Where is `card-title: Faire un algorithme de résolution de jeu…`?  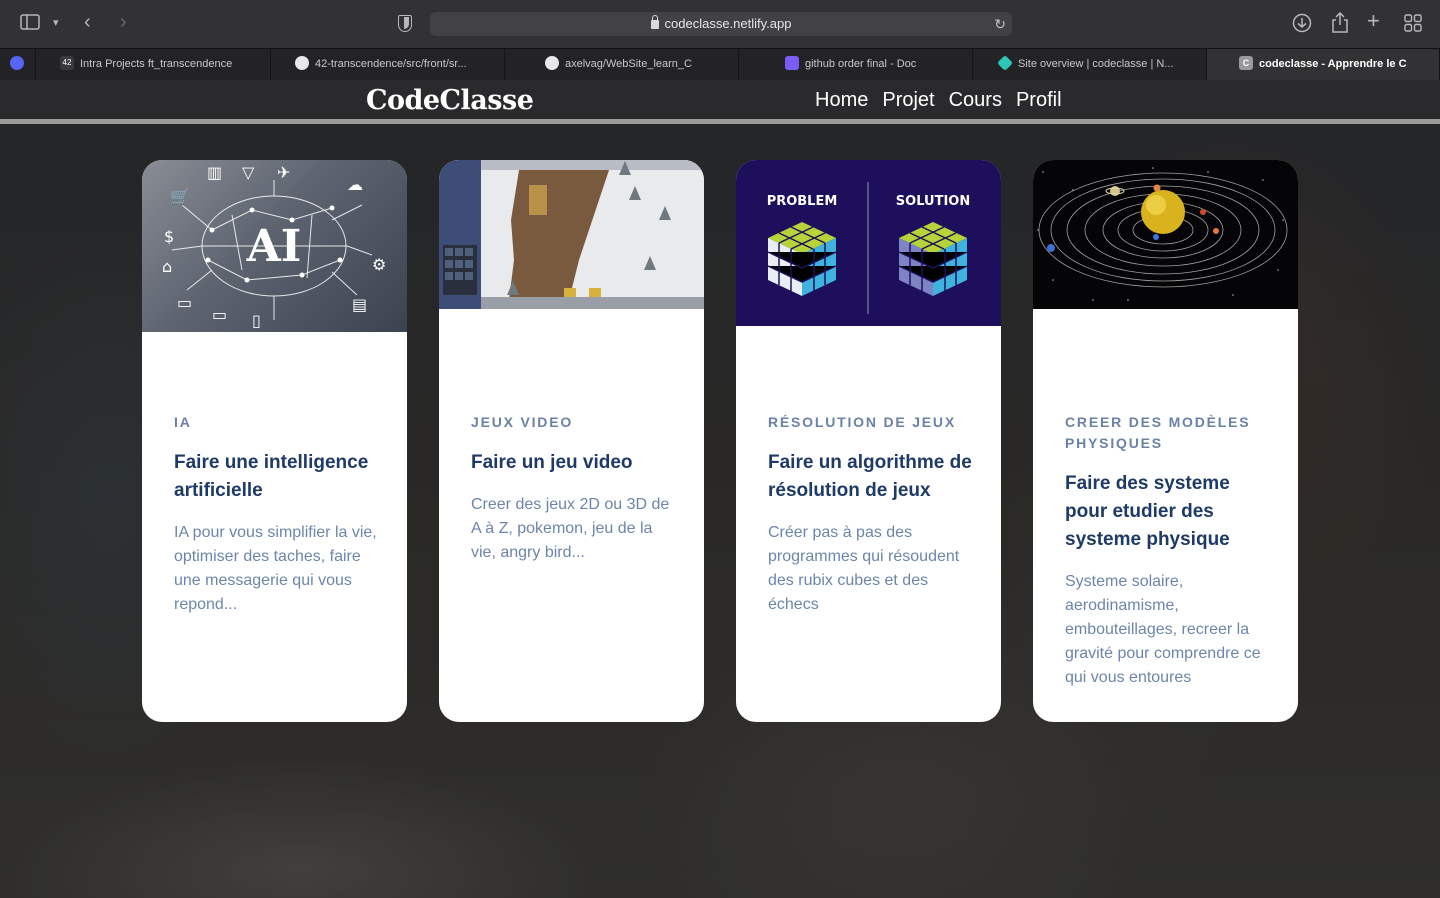 card-title: Faire un algorithme de résolution de jeu… is located at coordinates (870, 477).